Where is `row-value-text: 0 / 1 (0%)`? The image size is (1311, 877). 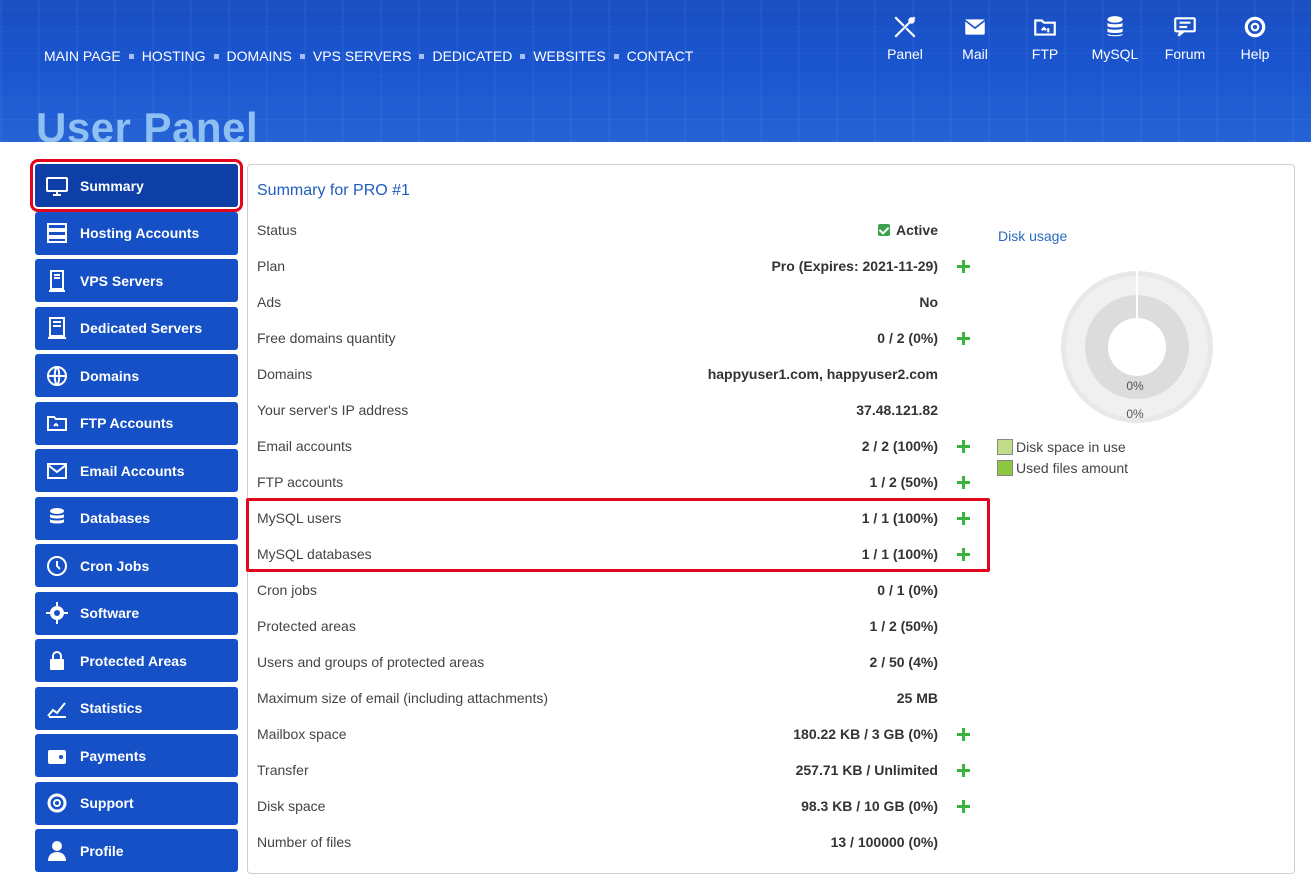 row-value-text: 0 / 1 (0%) is located at coordinates (907, 590).